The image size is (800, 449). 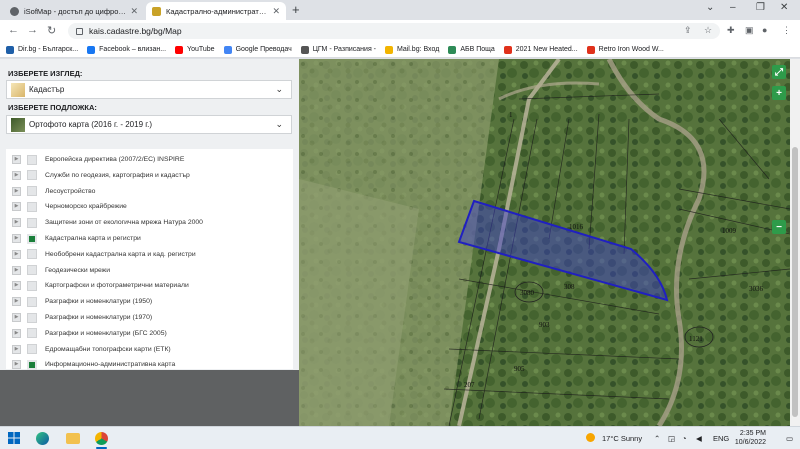 What do you see at coordinates (13, 30) in the screenshot?
I see `back-icon: ←` at bounding box center [13, 30].